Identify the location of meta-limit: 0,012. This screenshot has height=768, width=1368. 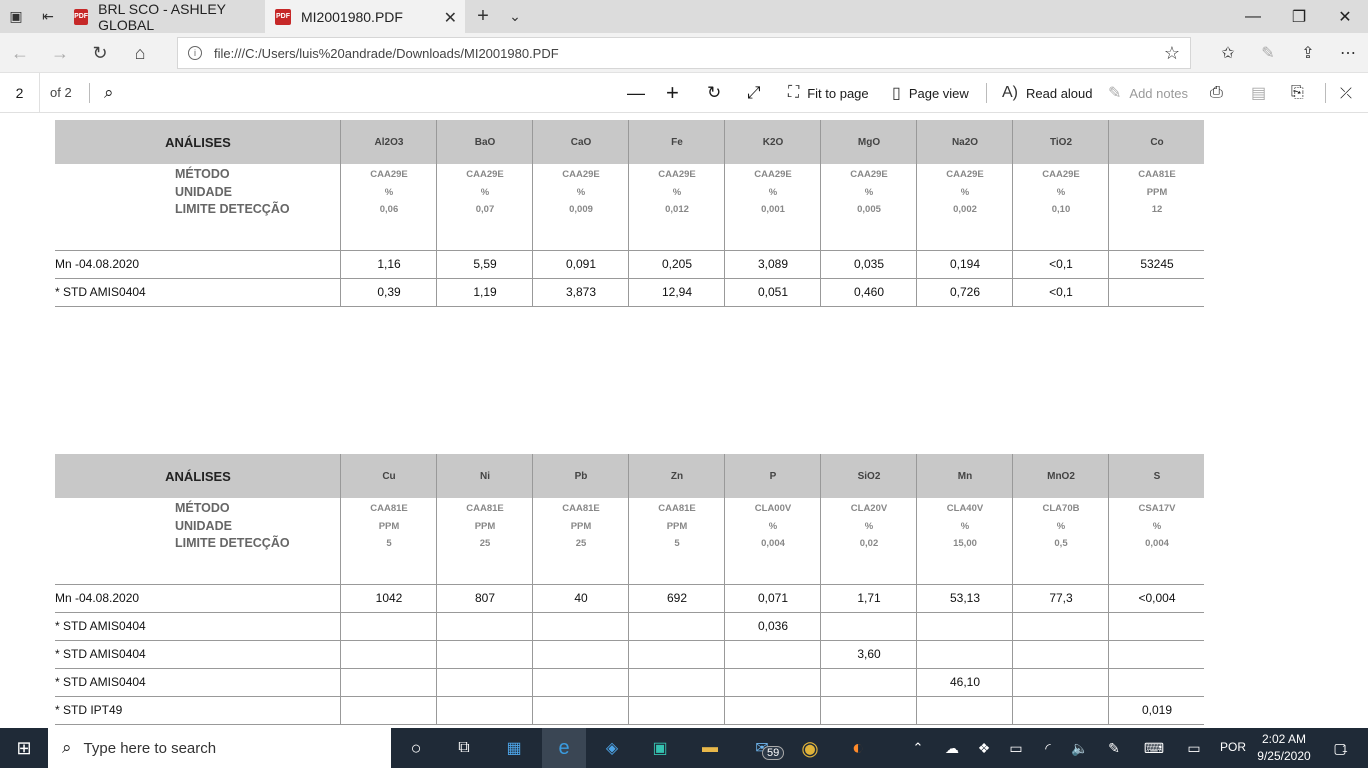
(677, 209).